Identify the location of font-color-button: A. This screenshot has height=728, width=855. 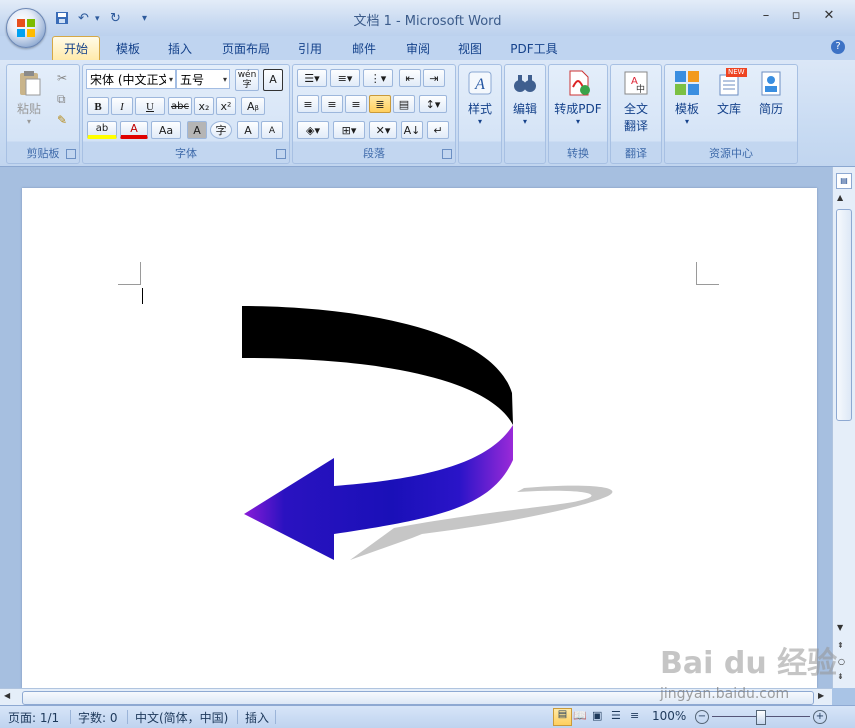
(134, 130).